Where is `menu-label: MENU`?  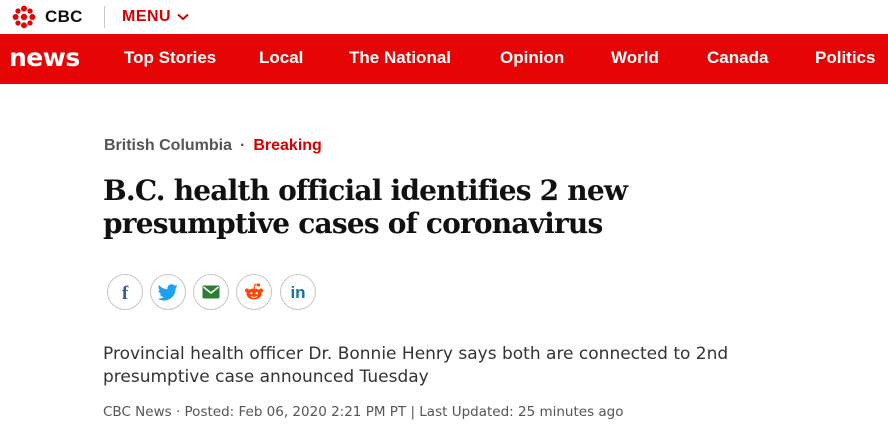 menu-label: MENU is located at coordinates (147, 16).